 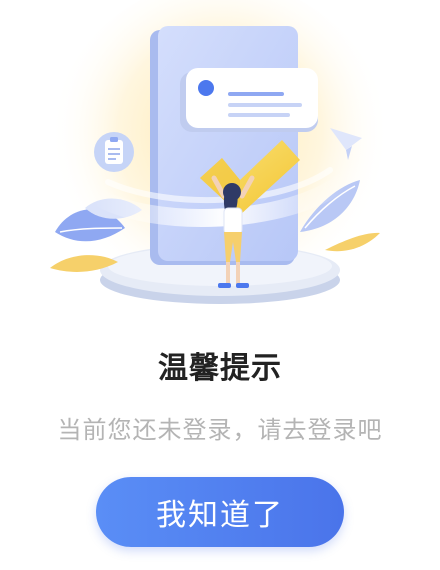 I want to click on message-card, so click(x=249, y=100).